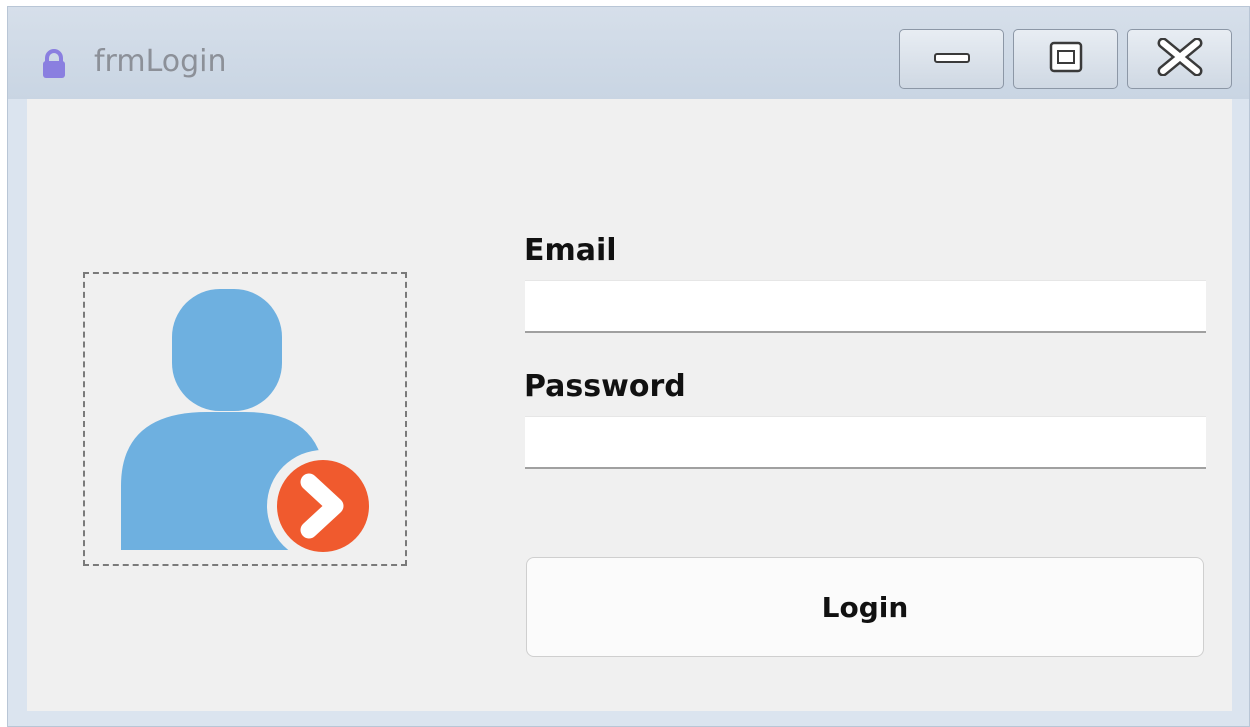 The image size is (1250, 727). Describe the element at coordinates (865, 306) in the screenshot. I see `email-field` at that location.